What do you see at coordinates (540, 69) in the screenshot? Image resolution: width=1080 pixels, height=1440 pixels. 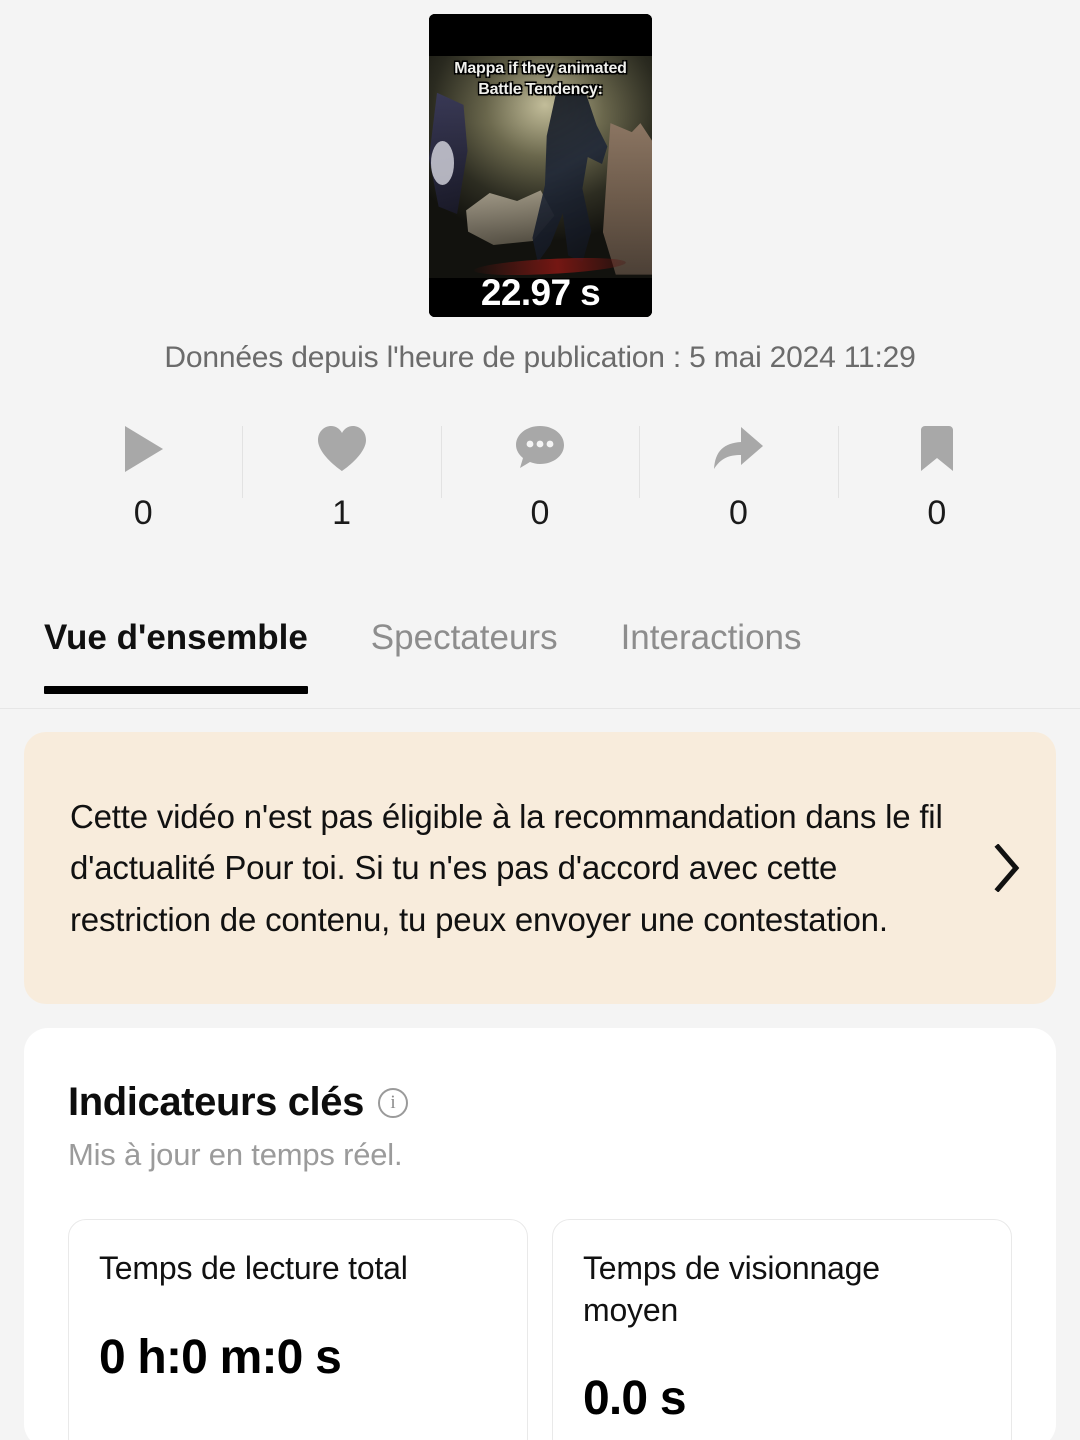 I see `thumbnail-caption-line1: Mappa if they animated` at bounding box center [540, 69].